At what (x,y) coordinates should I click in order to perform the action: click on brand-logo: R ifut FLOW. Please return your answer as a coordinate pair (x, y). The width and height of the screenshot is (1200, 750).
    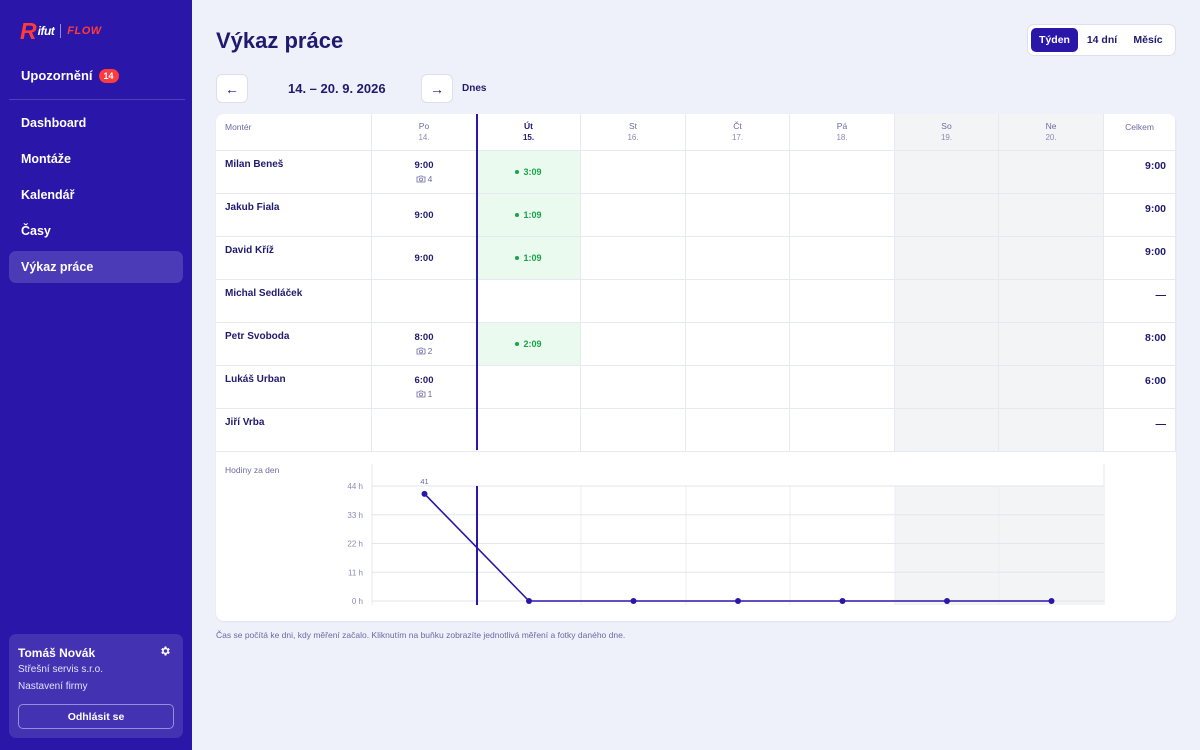
    Looking at the image, I should click on (61, 31).